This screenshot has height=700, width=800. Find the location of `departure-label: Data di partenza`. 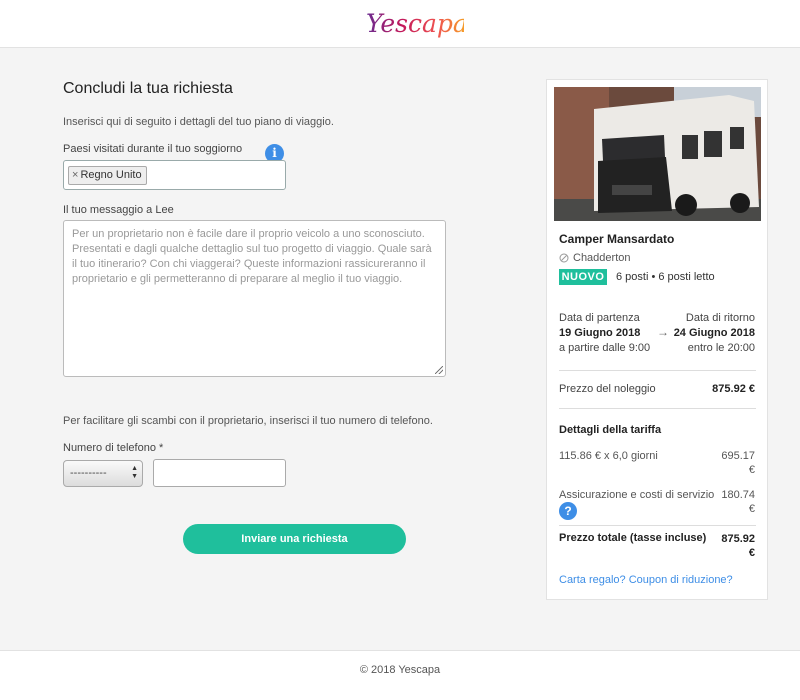

departure-label: Data di partenza is located at coordinates (599, 318).